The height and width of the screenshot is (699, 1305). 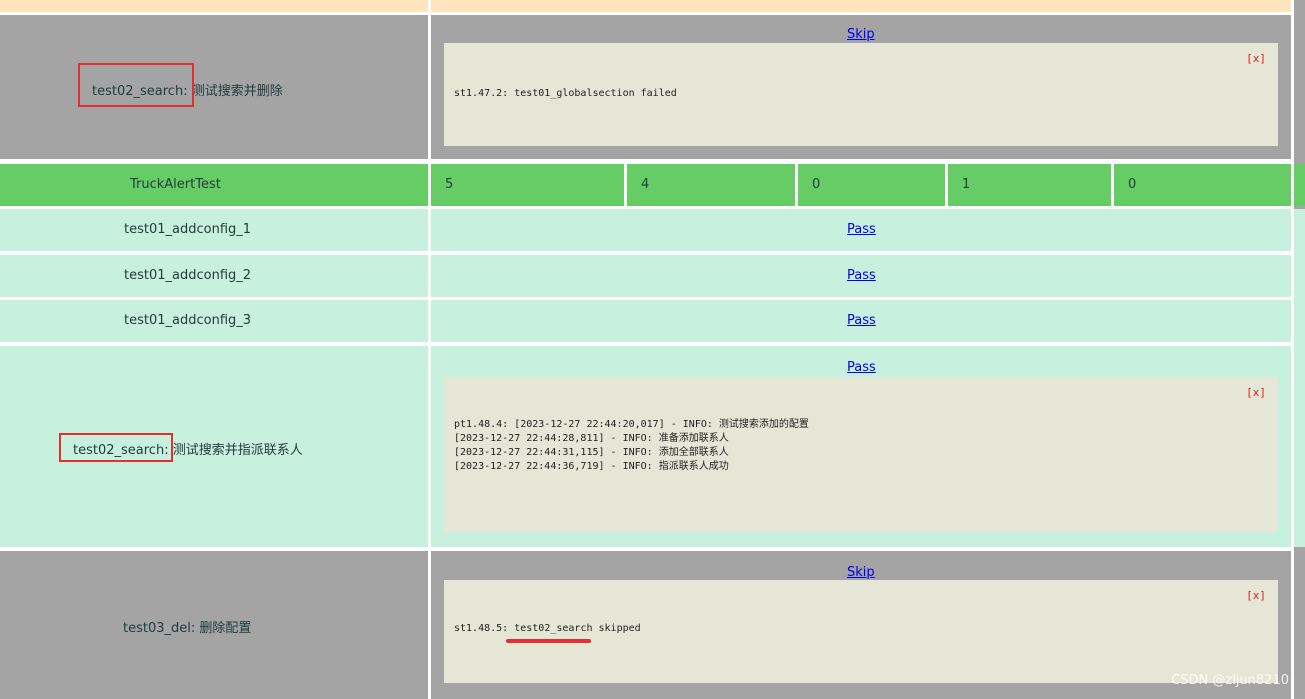 I want to click on class-name-cell: TruckAlertTest, so click(x=214, y=185).